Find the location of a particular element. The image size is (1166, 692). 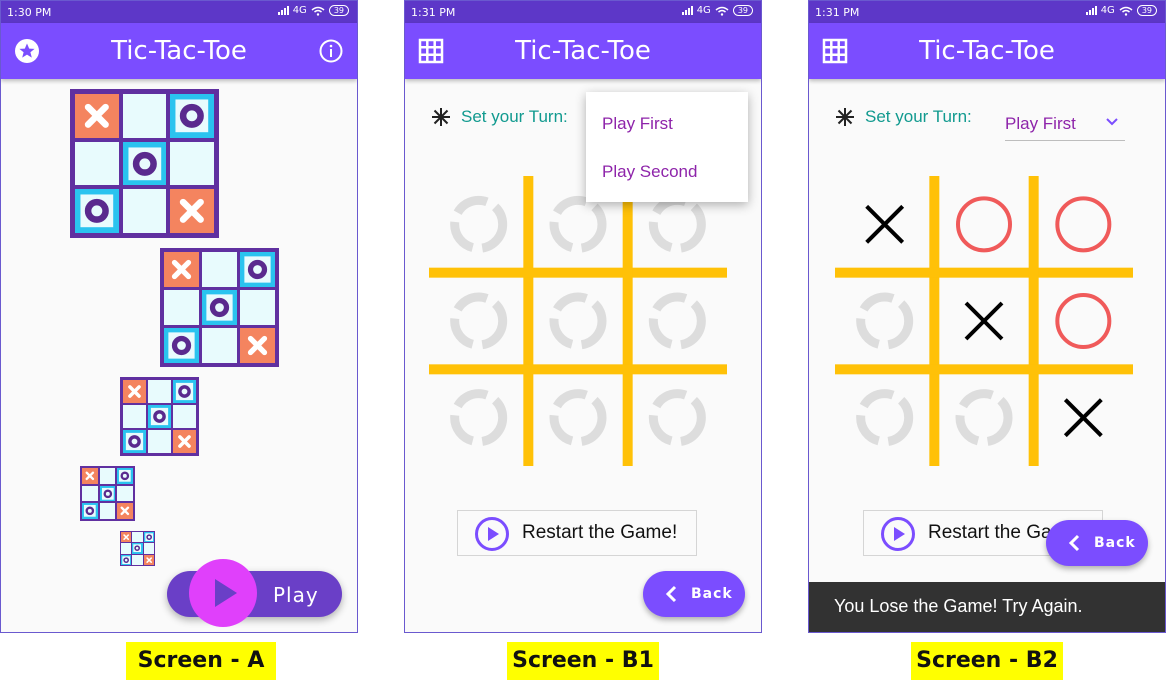

play-button: Play is located at coordinates (254, 593).